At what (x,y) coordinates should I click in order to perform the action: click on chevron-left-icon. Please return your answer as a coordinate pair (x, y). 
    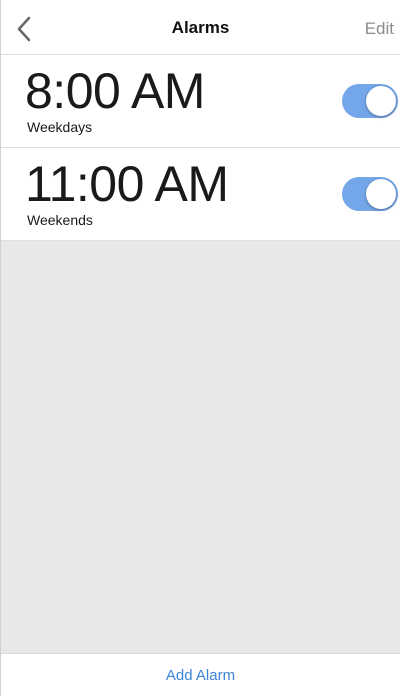
    Looking at the image, I should click on (24, 29).